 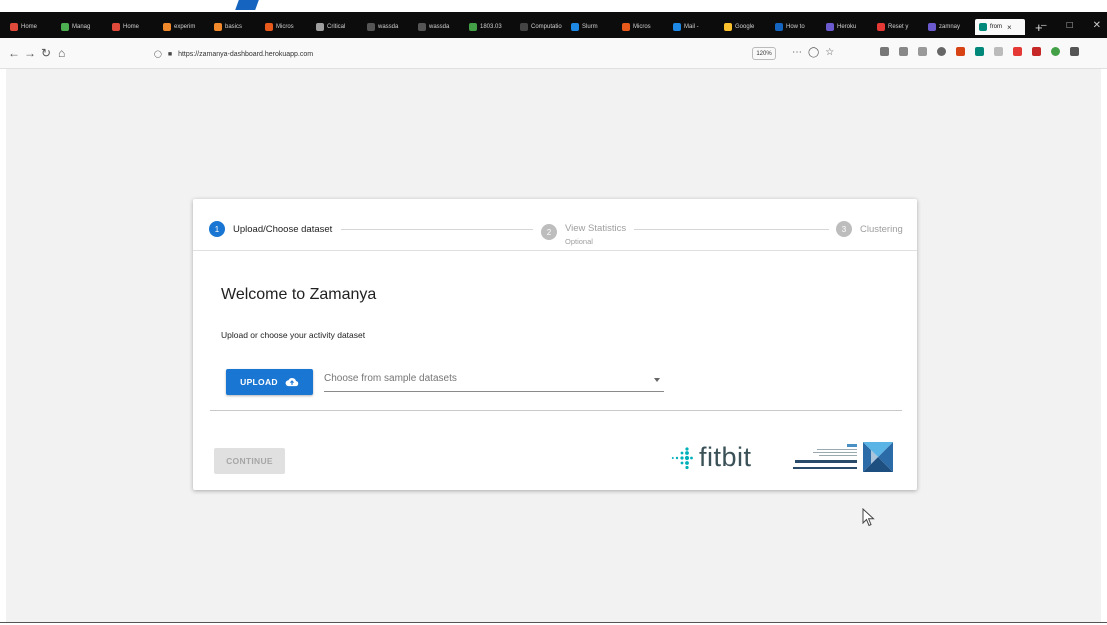 What do you see at coordinates (881, 229) in the screenshot?
I see `step-label: Clustering` at bounding box center [881, 229].